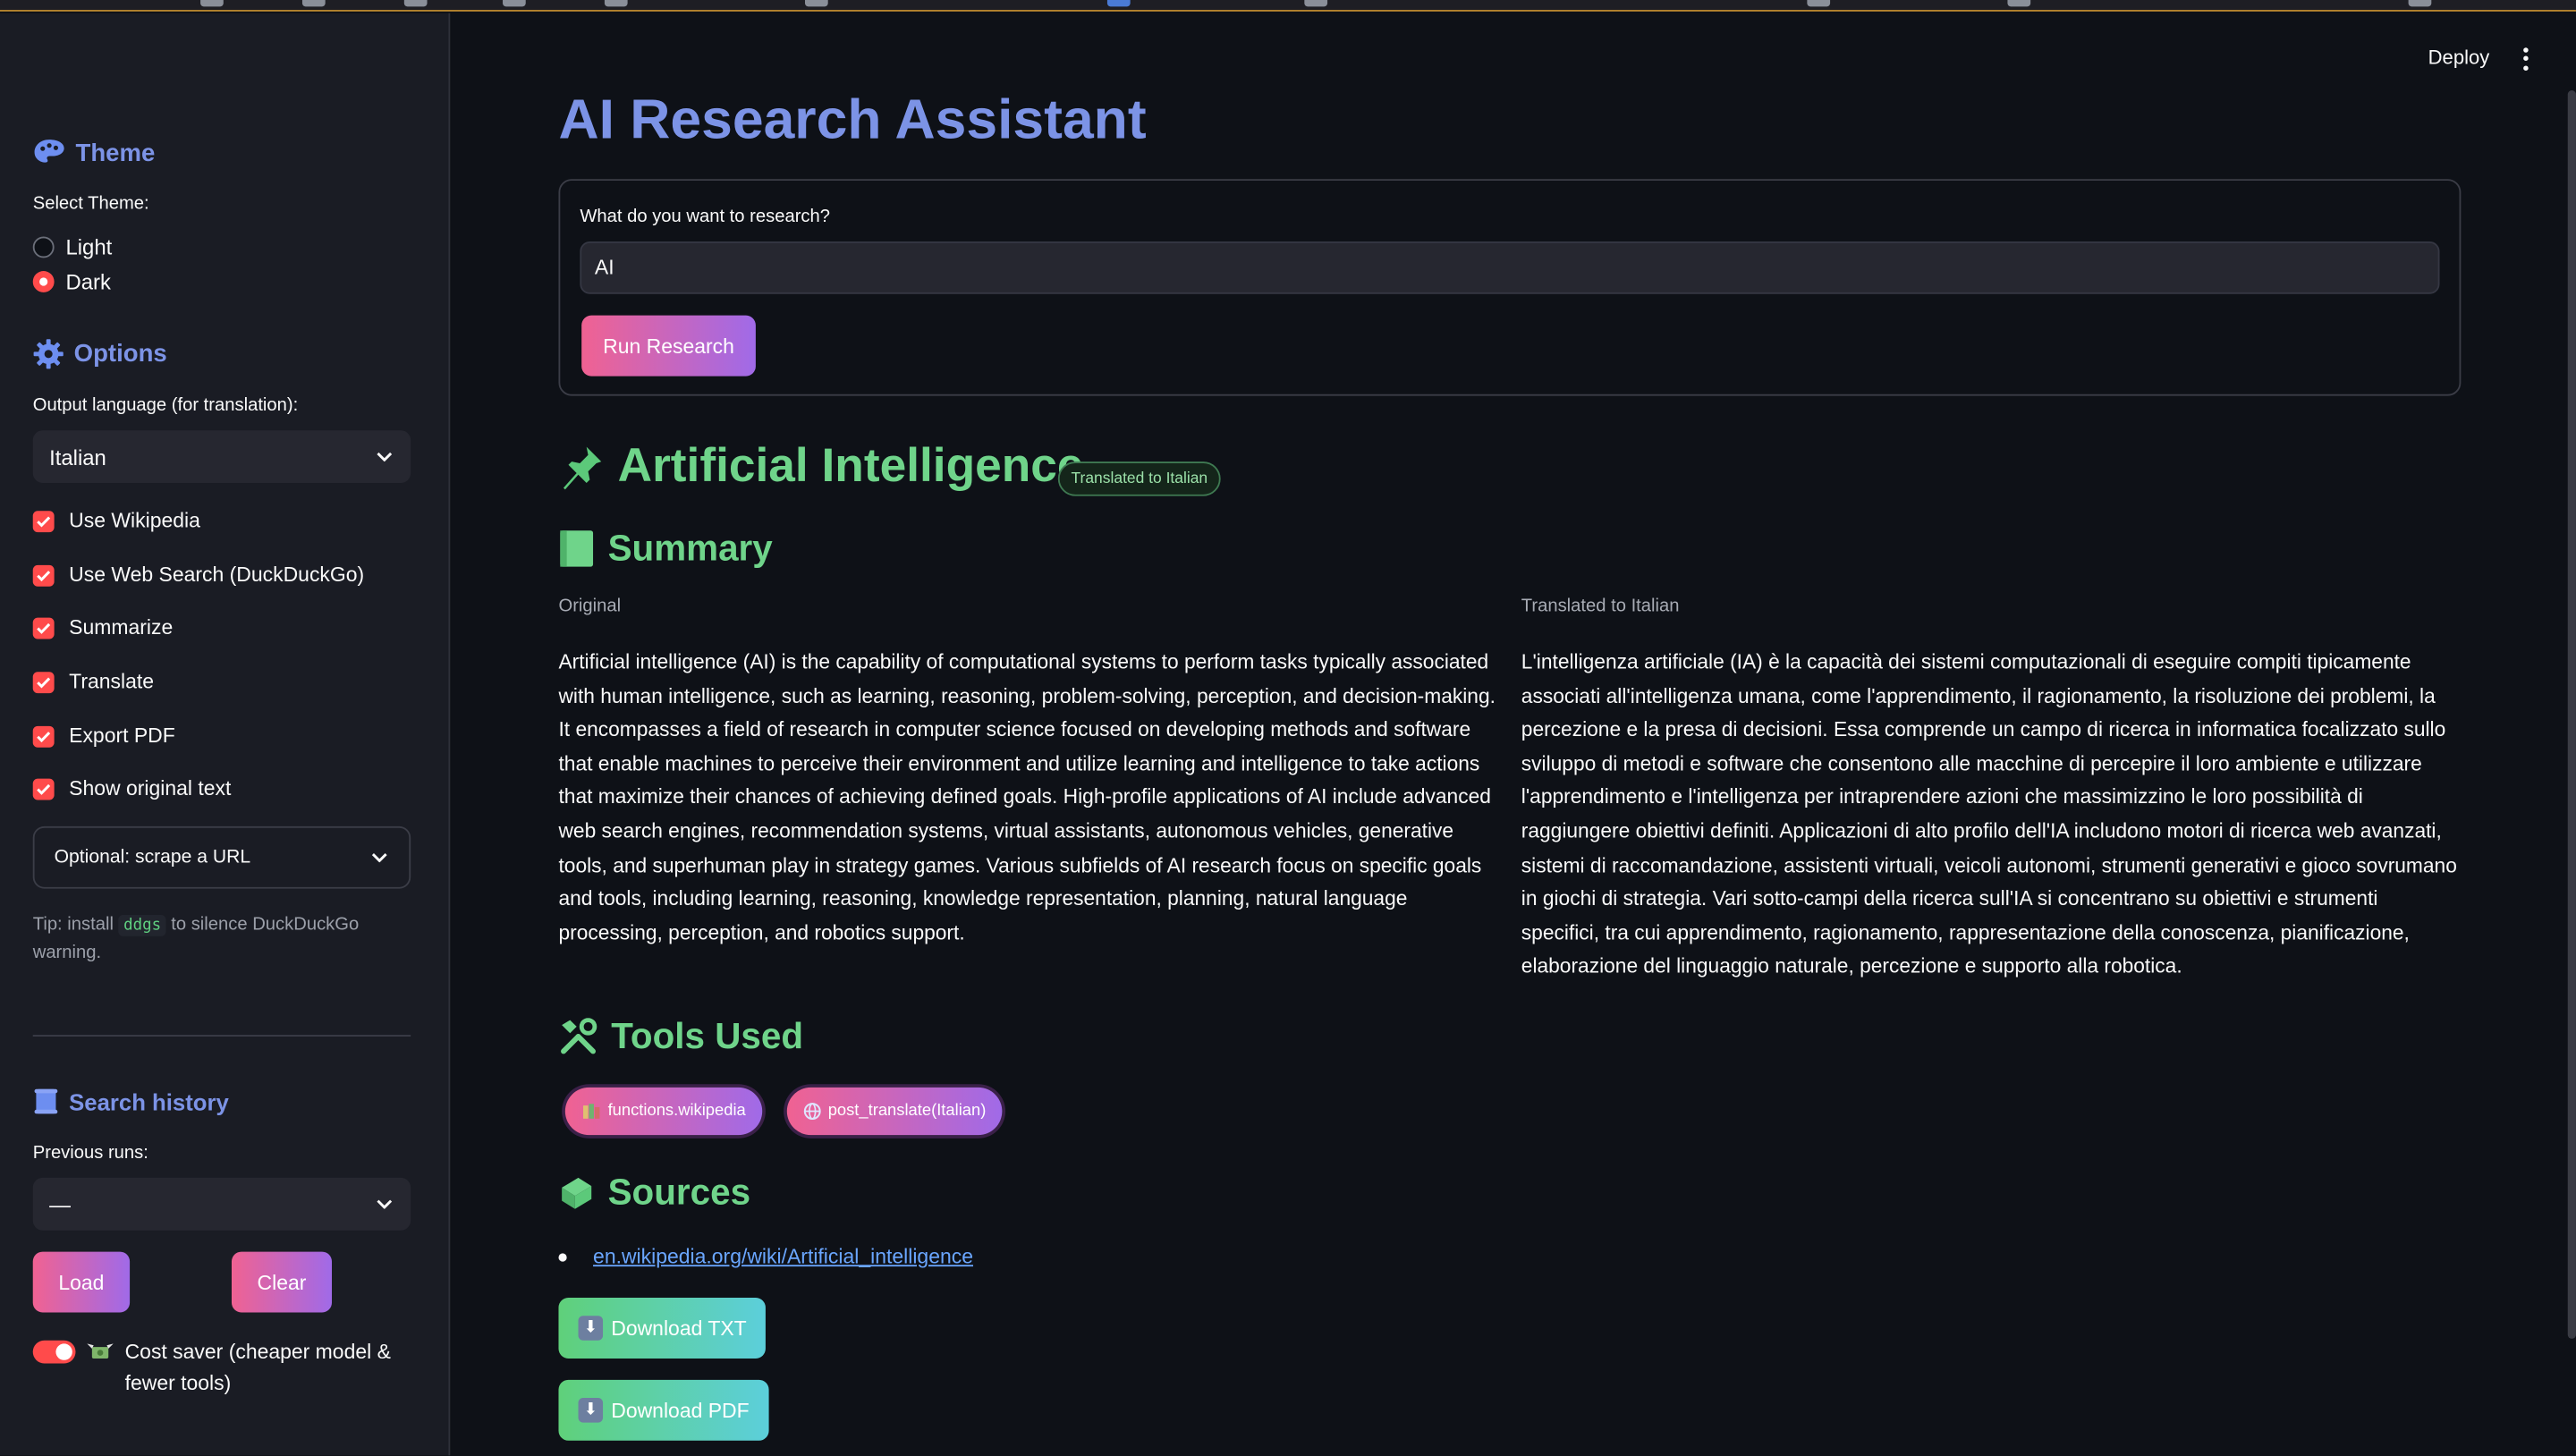 Image resolution: width=2576 pixels, height=1456 pixels. Describe the element at coordinates (282, 1282) in the screenshot. I see `clear-button: Clear` at that location.